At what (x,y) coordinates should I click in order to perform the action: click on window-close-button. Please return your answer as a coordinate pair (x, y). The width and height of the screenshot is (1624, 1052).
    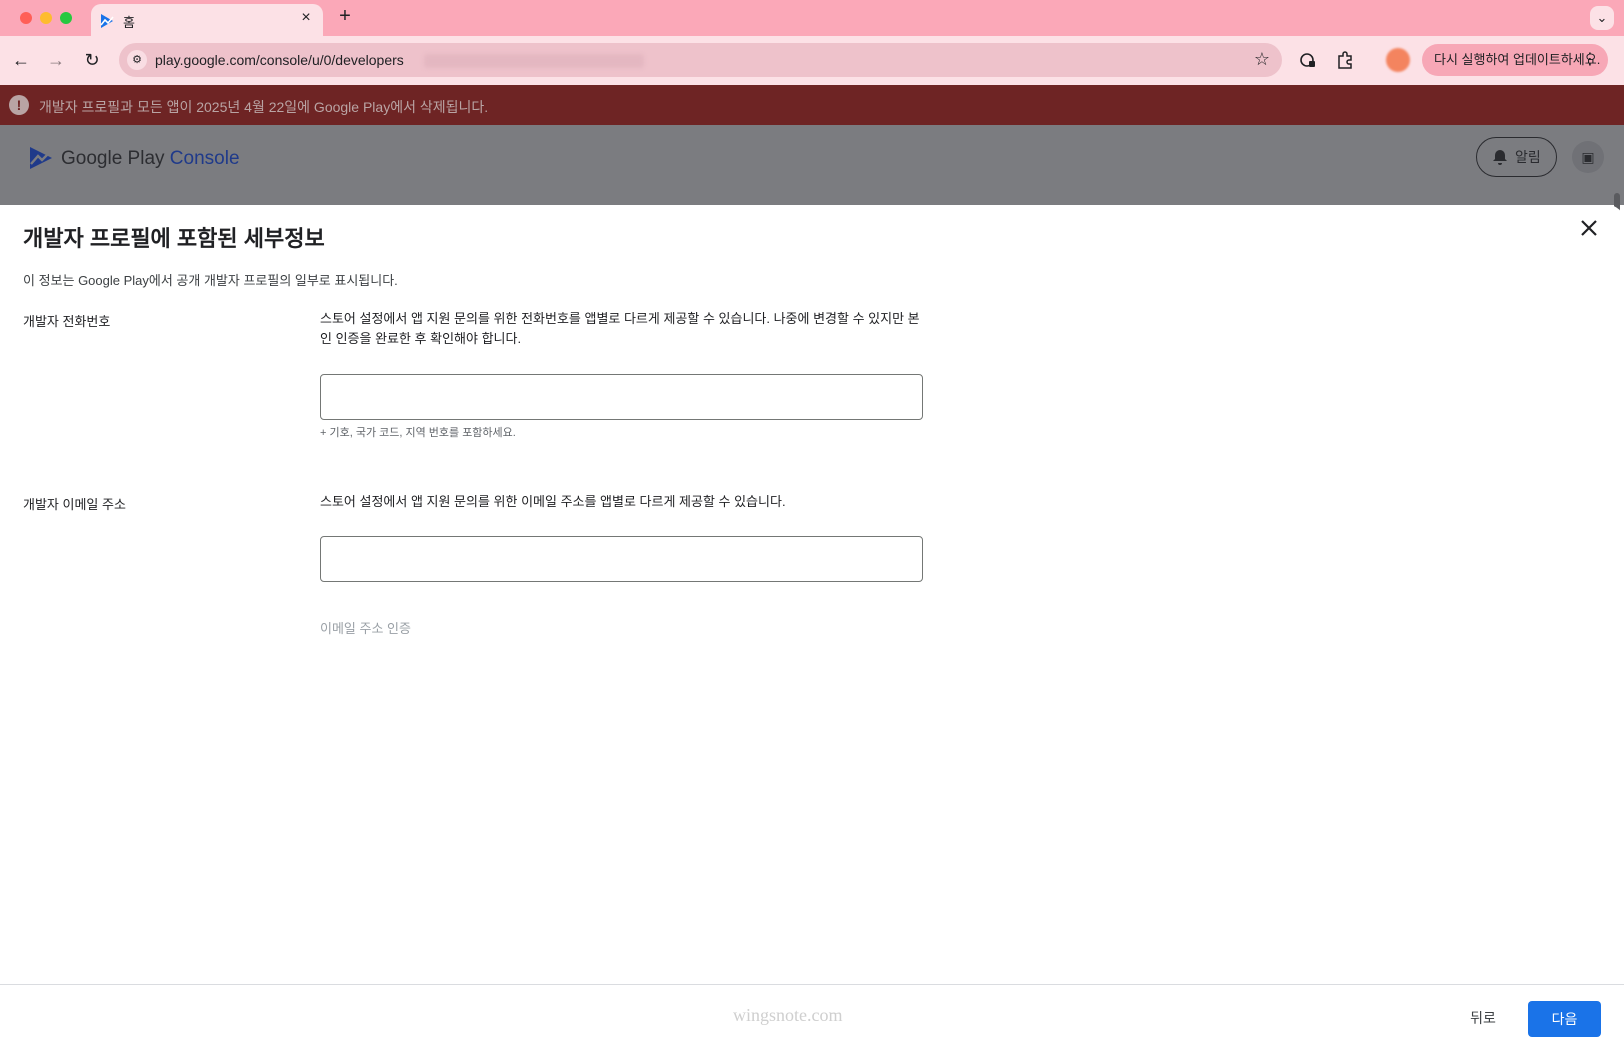
    Looking at the image, I should click on (26, 18).